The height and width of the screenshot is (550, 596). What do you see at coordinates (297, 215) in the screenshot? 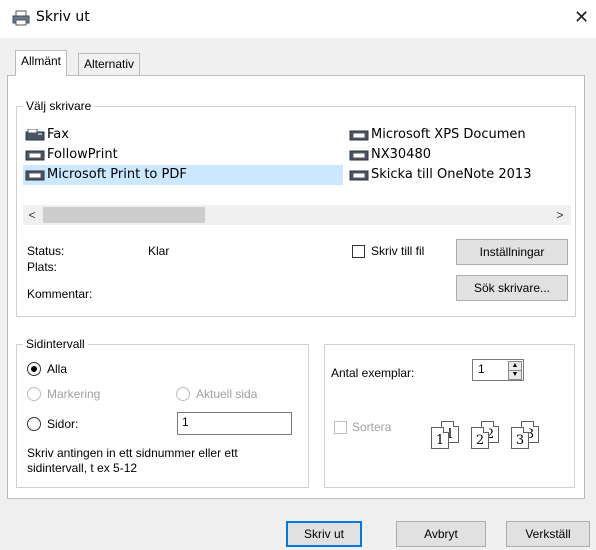
I see `printer-list-scrollbar: < >` at bounding box center [297, 215].